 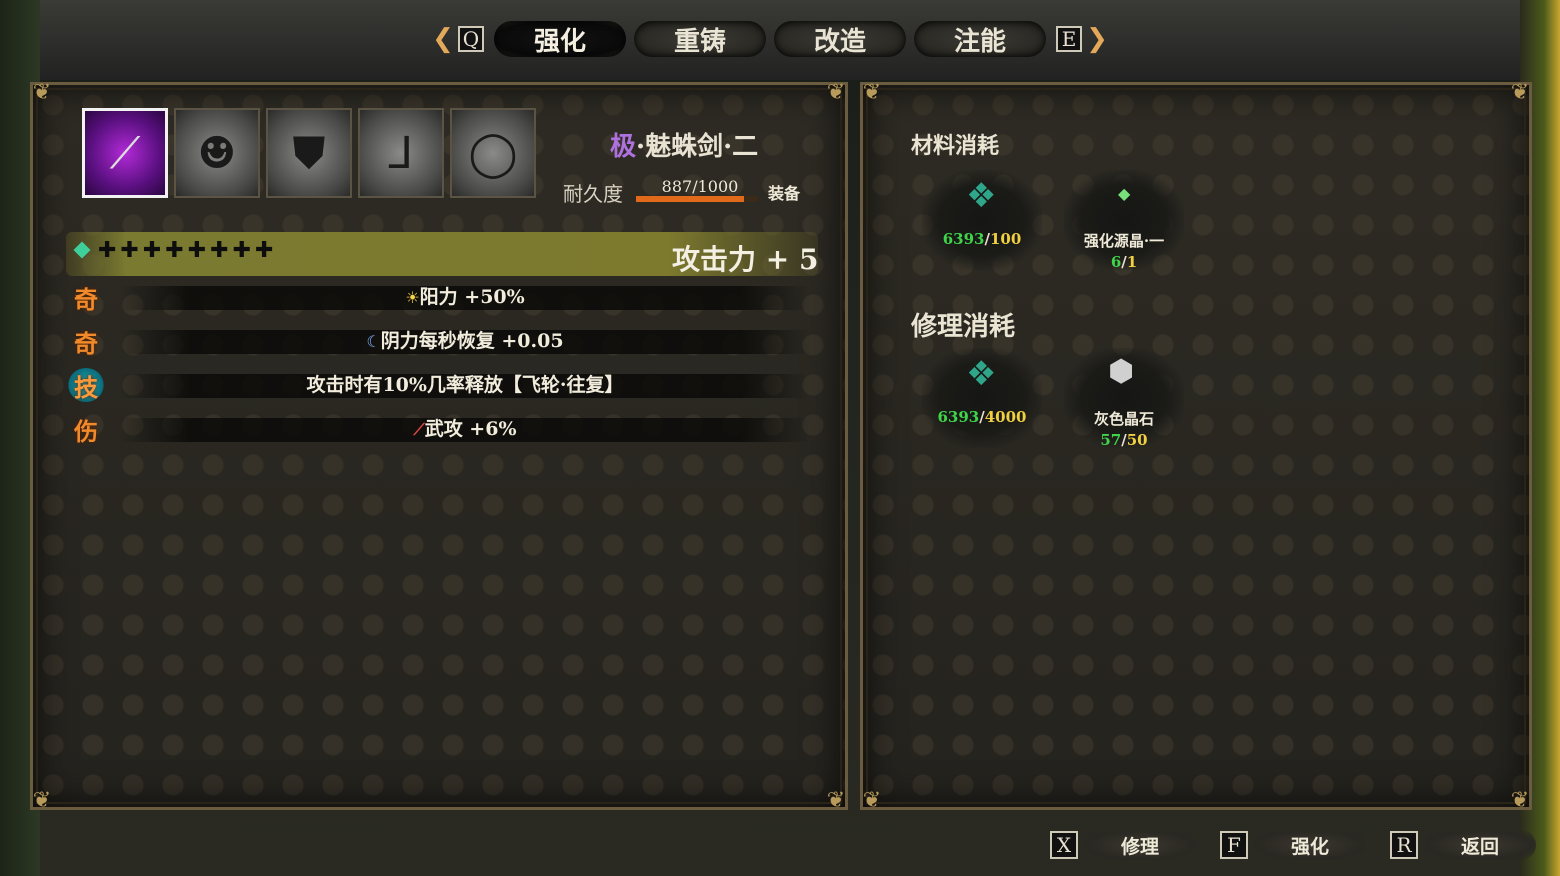 I want to click on stat-text: ⟋武攻 +6%, so click(x=465, y=427).